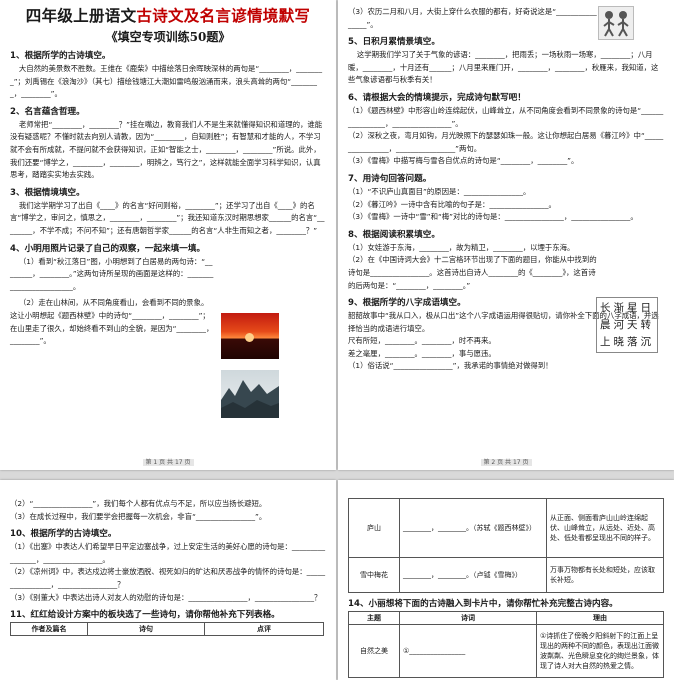 Image resolution: width=674 pixels, height=680 pixels. I want to click on mountain-landscape-image, so click(250, 394).